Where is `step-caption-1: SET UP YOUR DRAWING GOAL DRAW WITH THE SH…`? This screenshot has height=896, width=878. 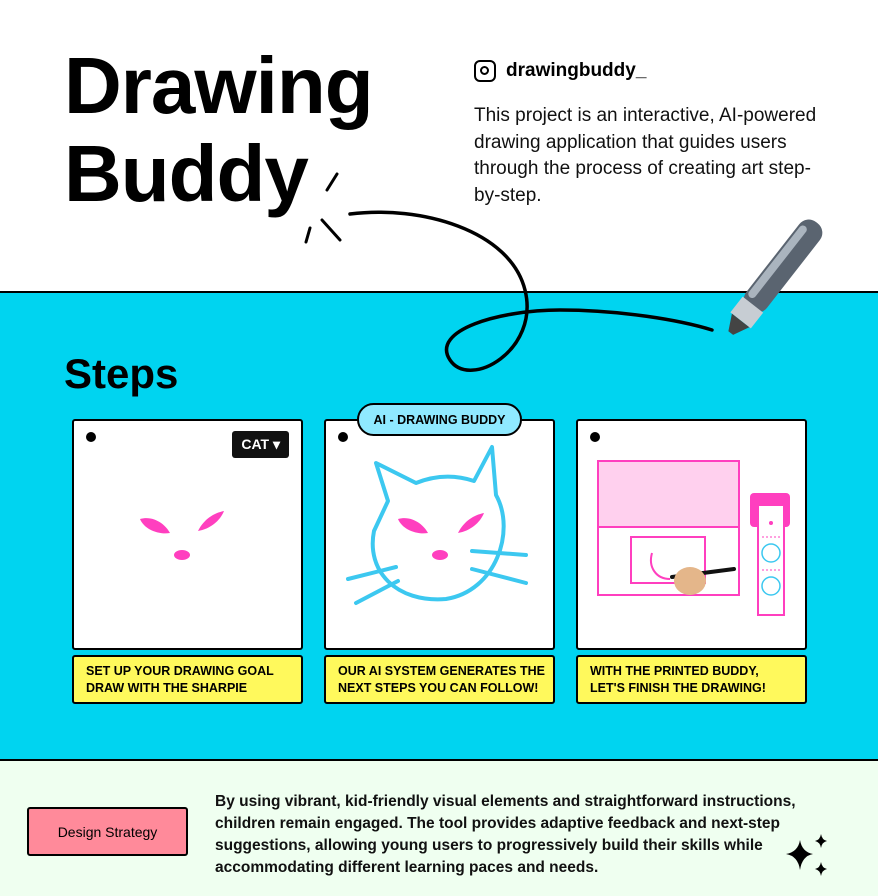 step-caption-1: SET UP YOUR DRAWING GOAL DRAW WITH THE SH… is located at coordinates (187, 679).